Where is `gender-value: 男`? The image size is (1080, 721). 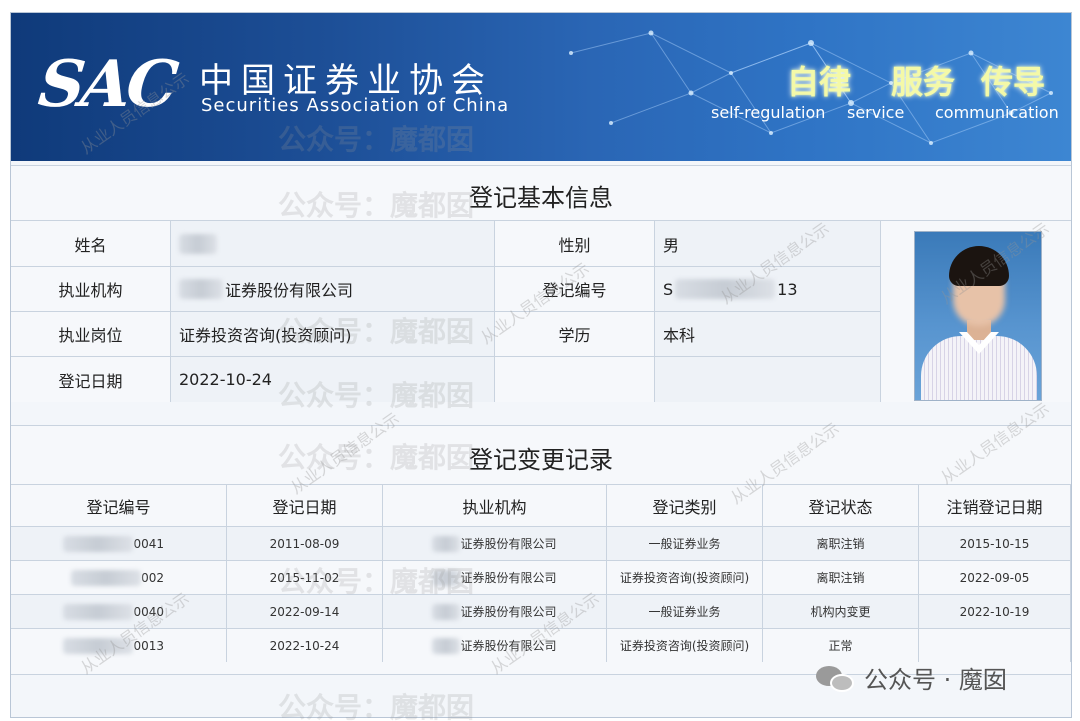 gender-value: 男 is located at coordinates (768, 243).